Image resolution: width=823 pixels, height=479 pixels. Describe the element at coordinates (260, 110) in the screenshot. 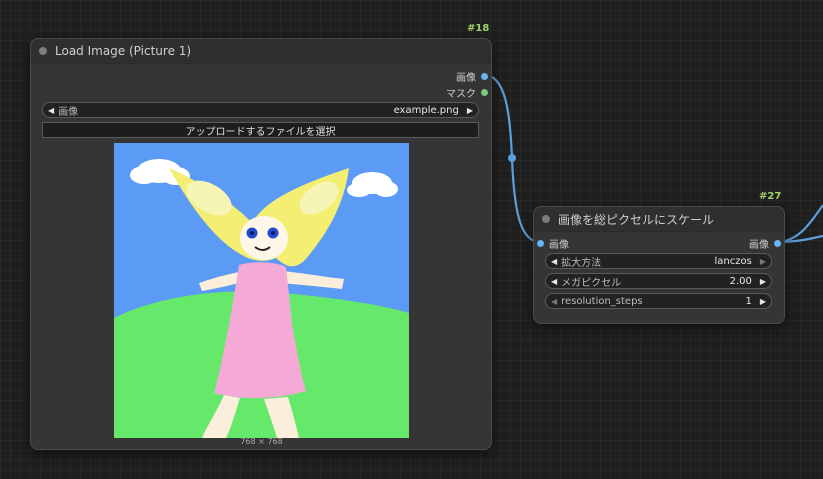

I see `image-select-widget: ◀ 画像 example.png ▶` at that location.